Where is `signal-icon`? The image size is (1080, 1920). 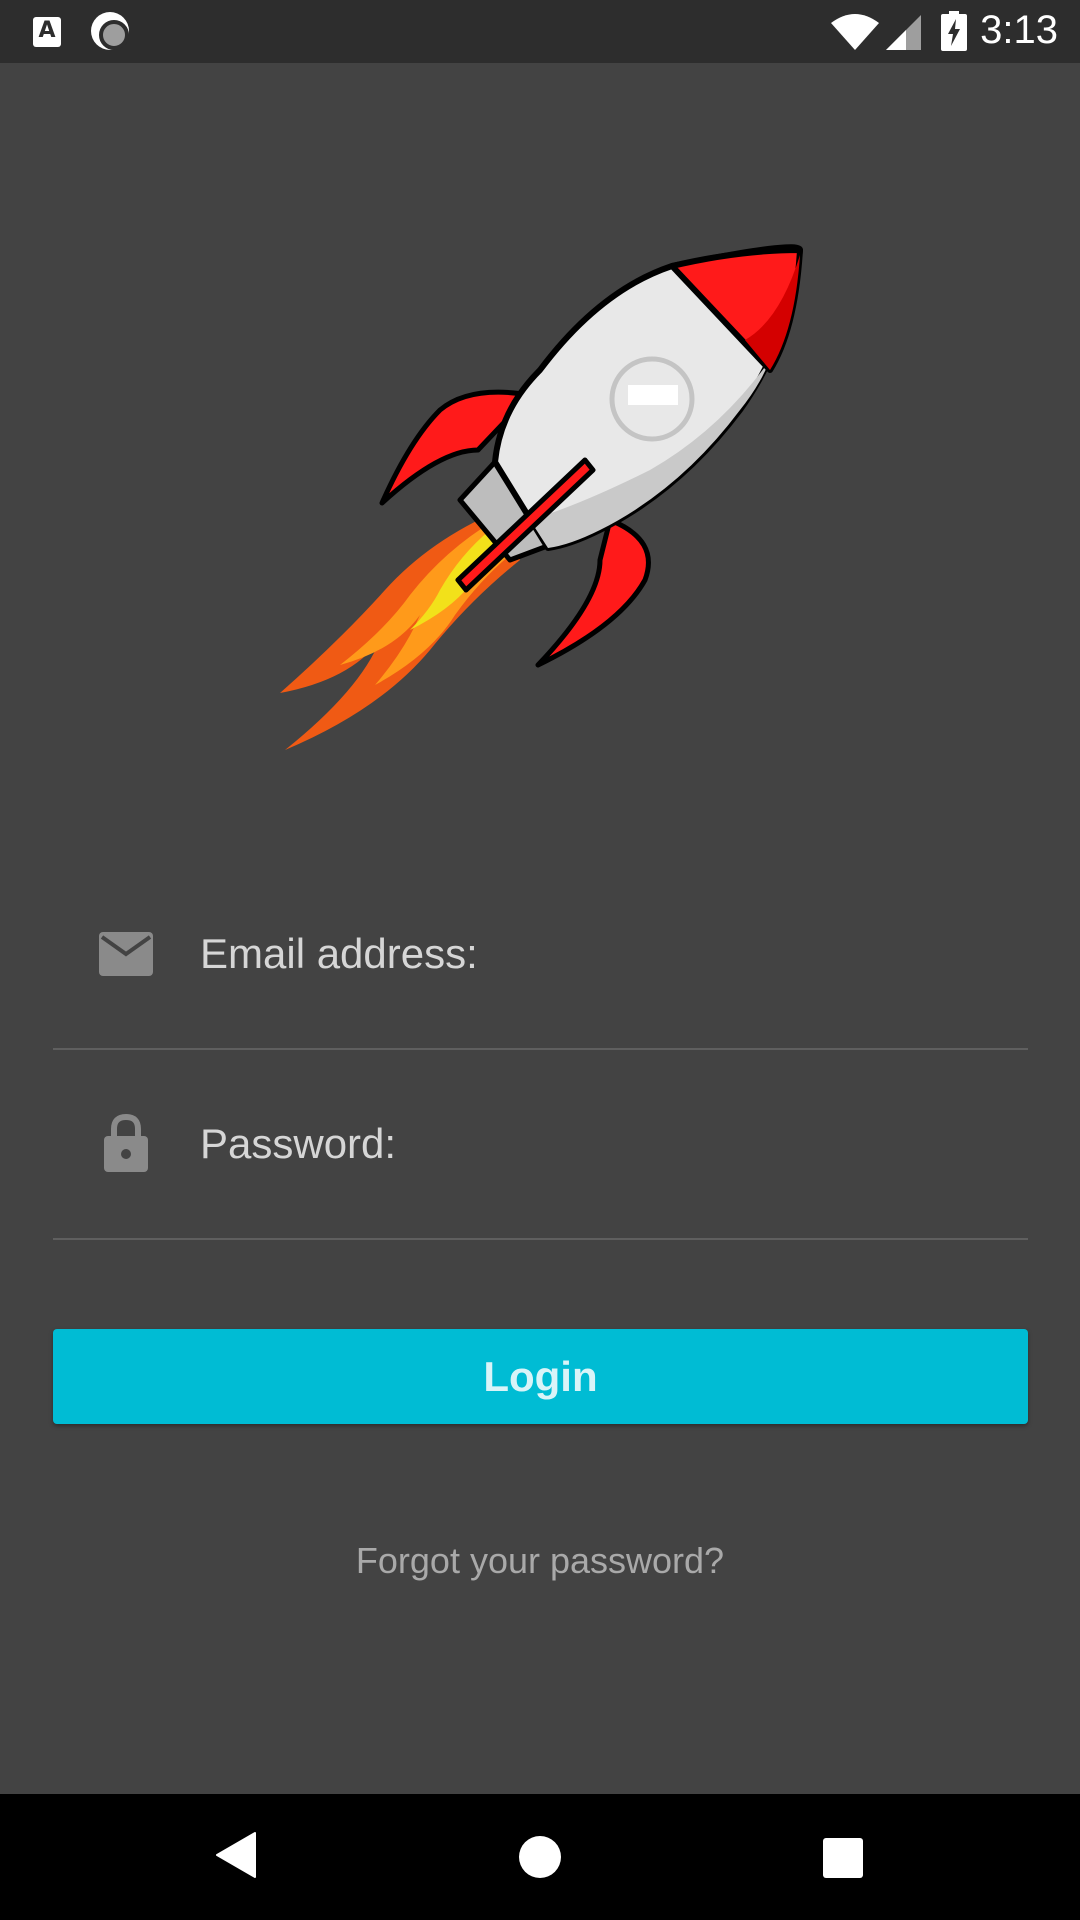
signal-icon is located at coordinates (903, 32).